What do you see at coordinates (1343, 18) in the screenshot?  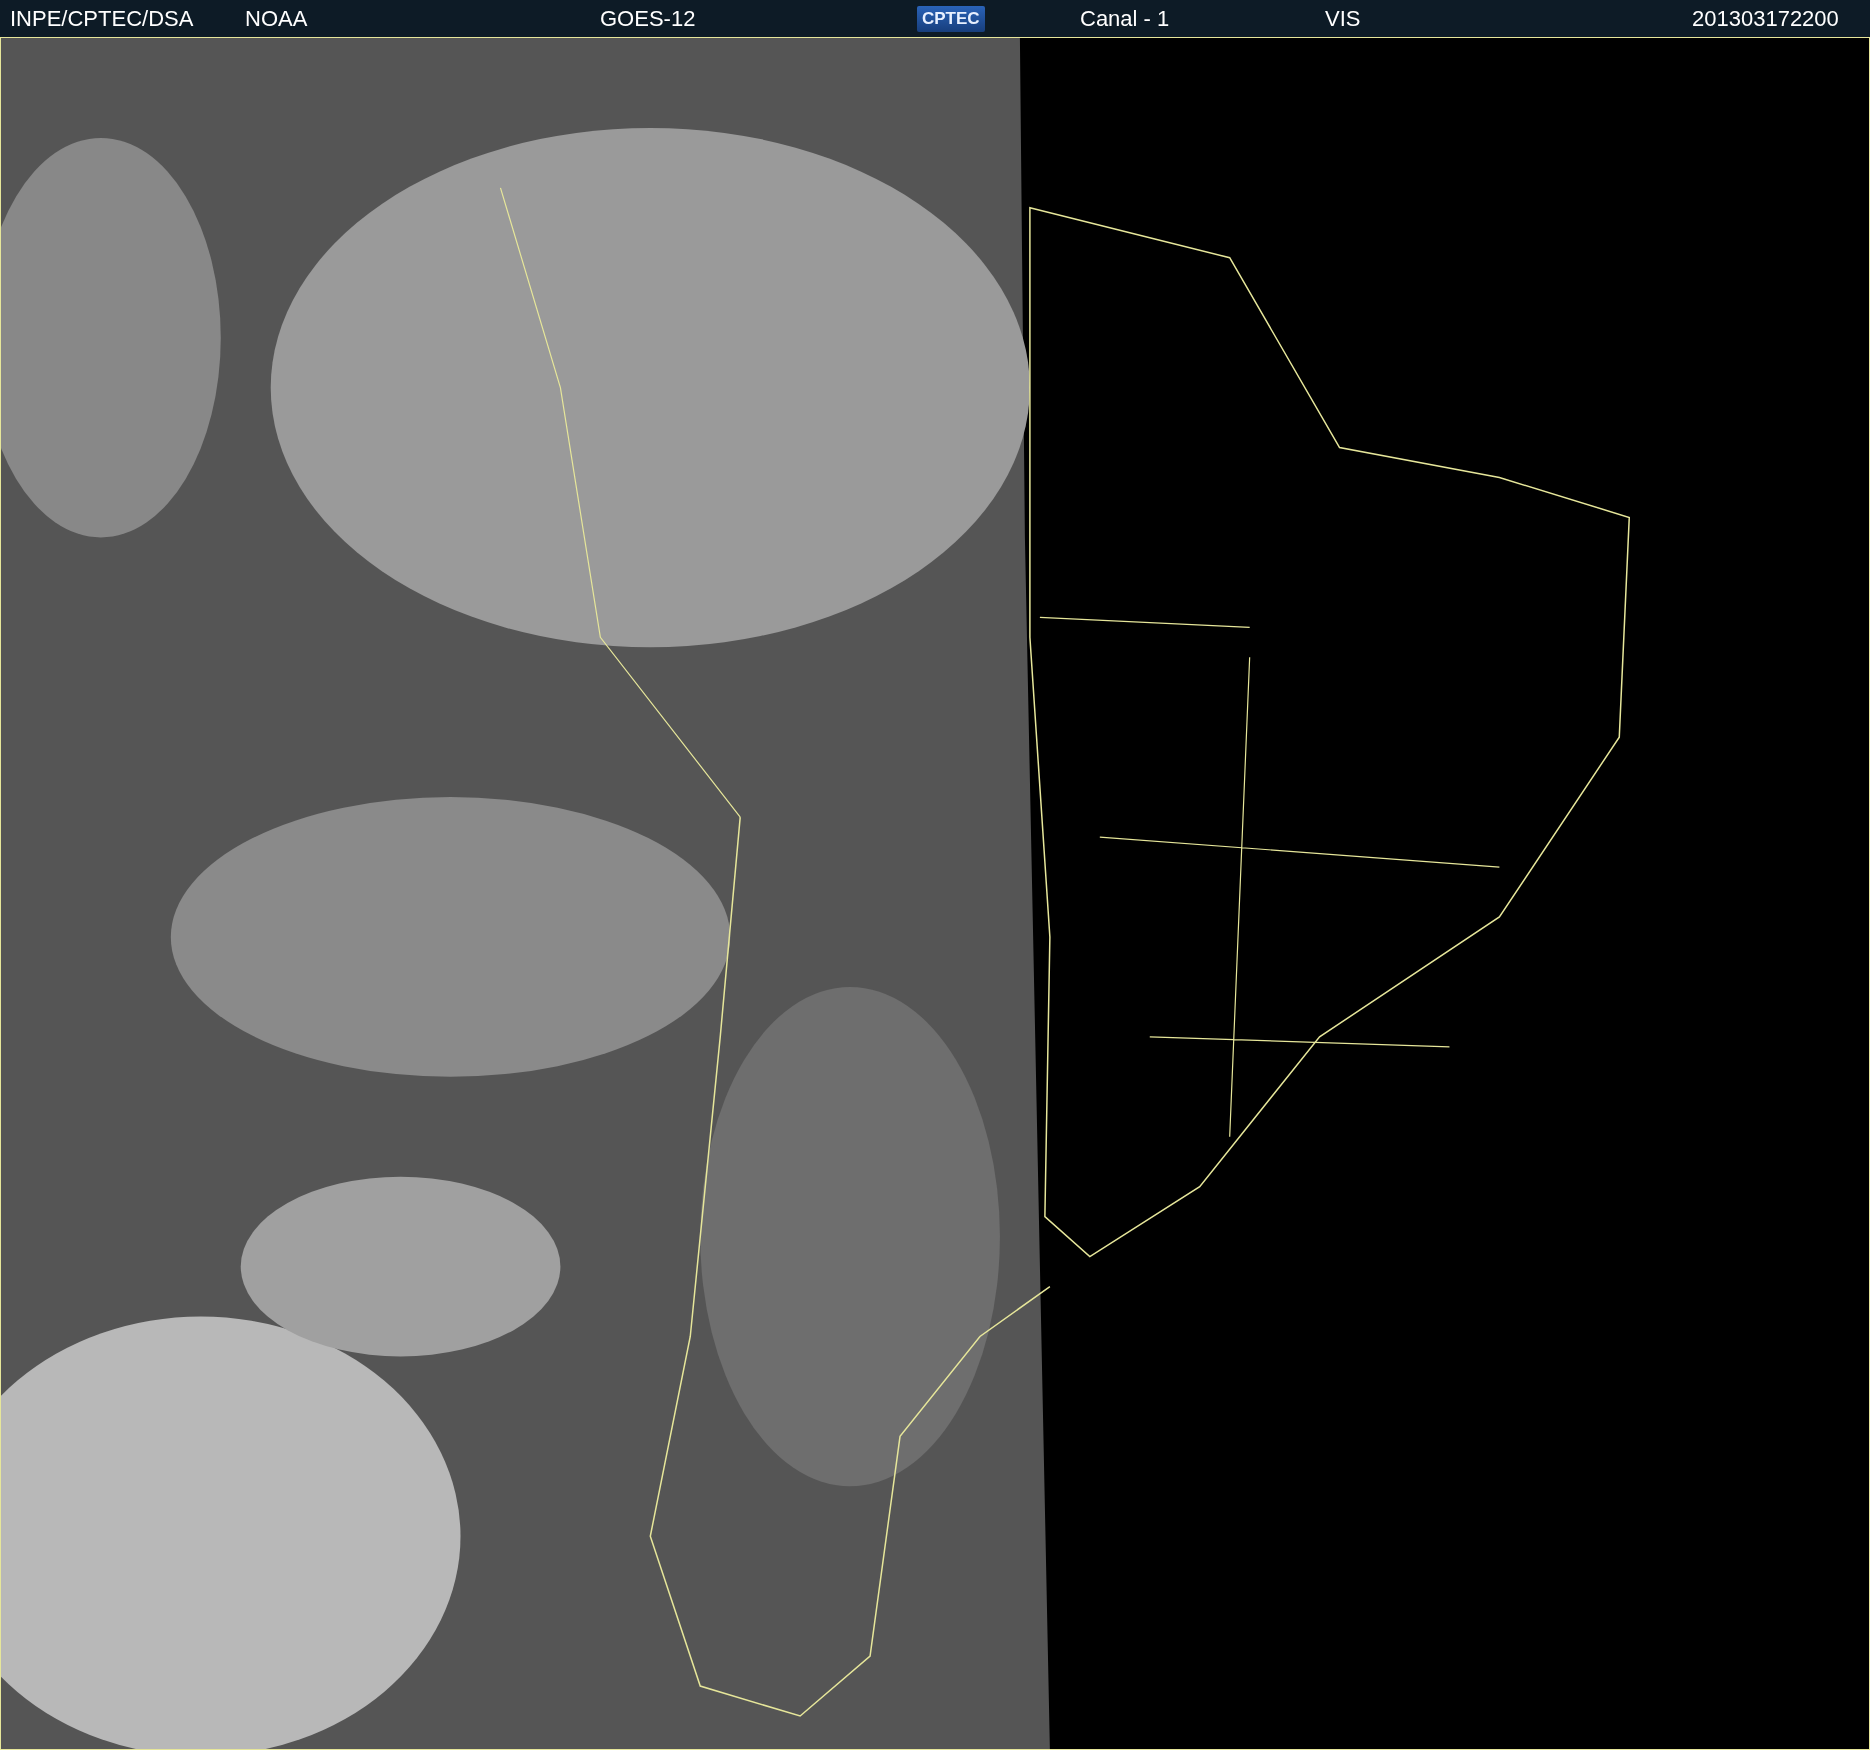 I see `header-label: VIS` at bounding box center [1343, 18].